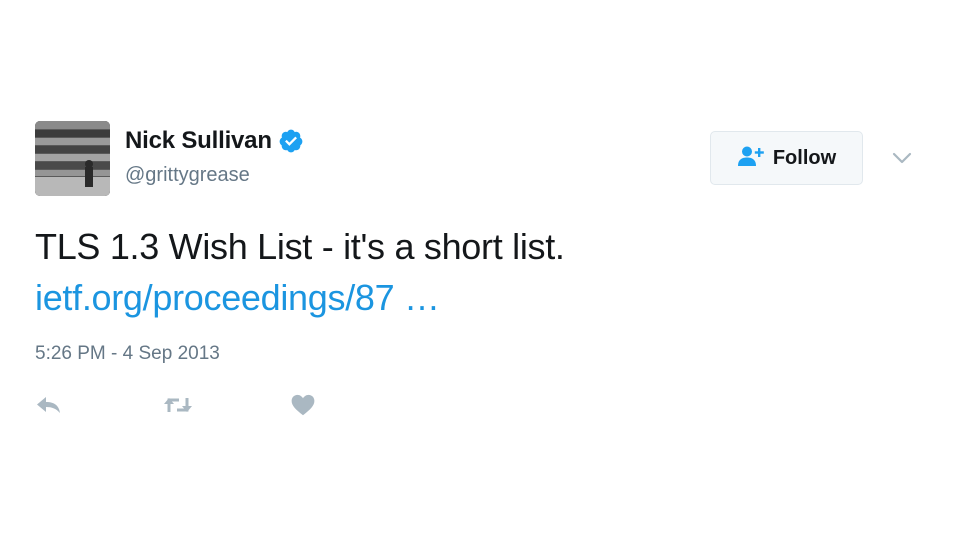  What do you see at coordinates (902, 158) in the screenshot?
I see `chevron-down-icon` at bounding box center [902, 158].